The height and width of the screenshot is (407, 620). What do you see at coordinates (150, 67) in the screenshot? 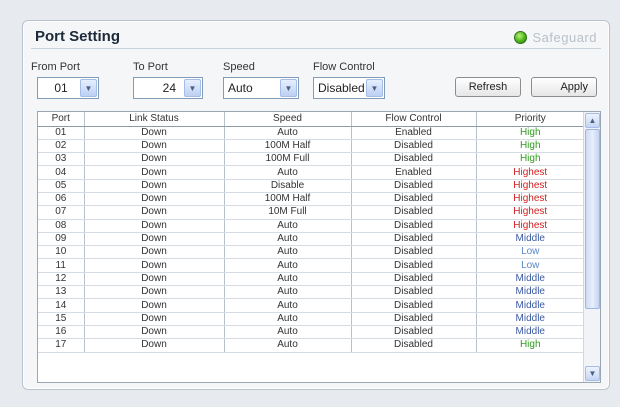
I see `to-port-label: To Port` at bounding box center [150, 67].